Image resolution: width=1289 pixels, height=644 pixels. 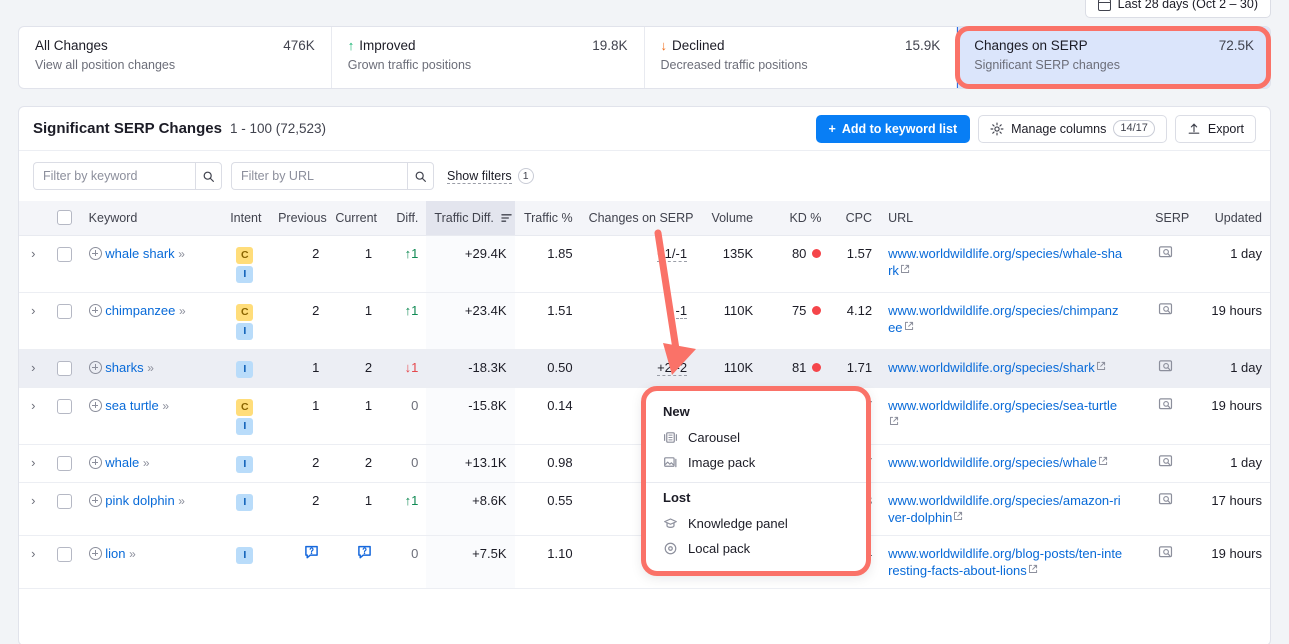 What do you see at coordinates (638, 218) in the screenshot?
I see `th-changes-on-serp: Changes on SERP` at bounding box center [638, 218].